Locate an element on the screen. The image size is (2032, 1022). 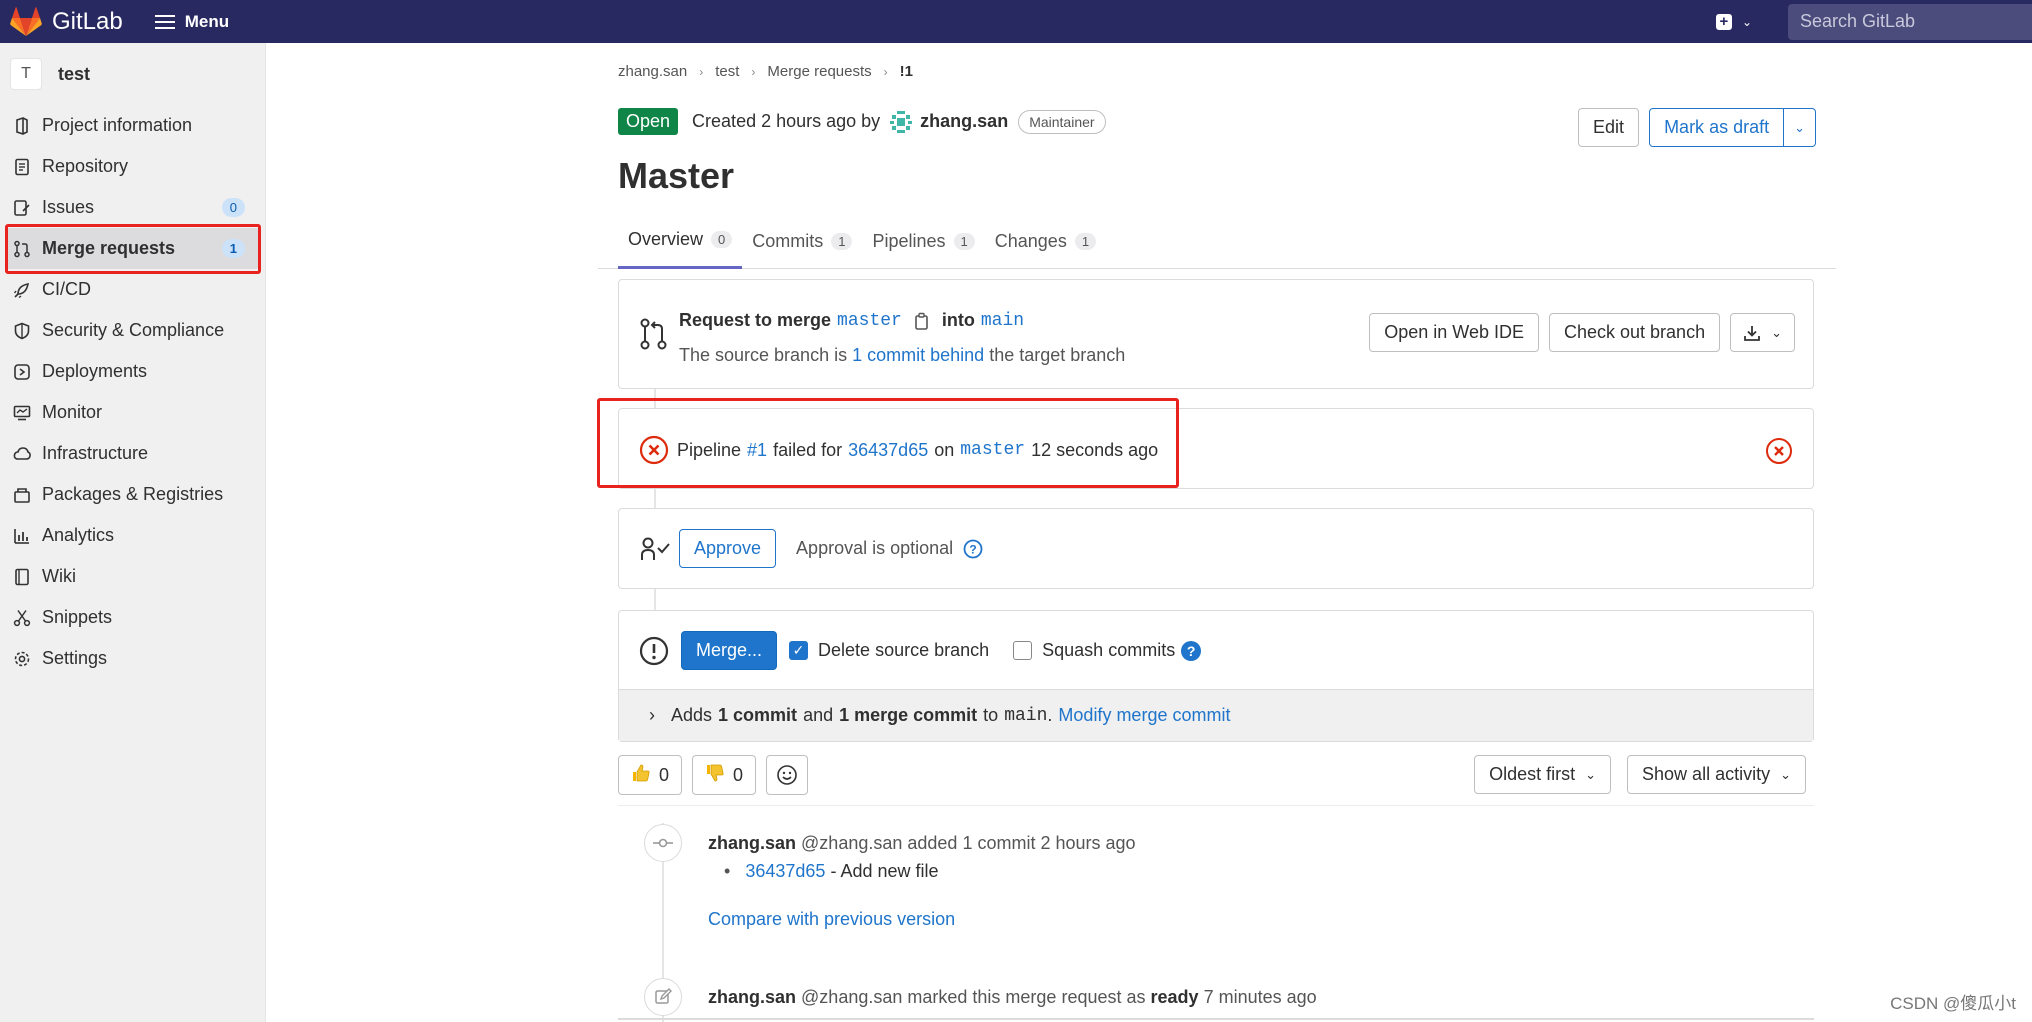
delete-branch-checkbox: ✓ is located at coordinates (799, 650).